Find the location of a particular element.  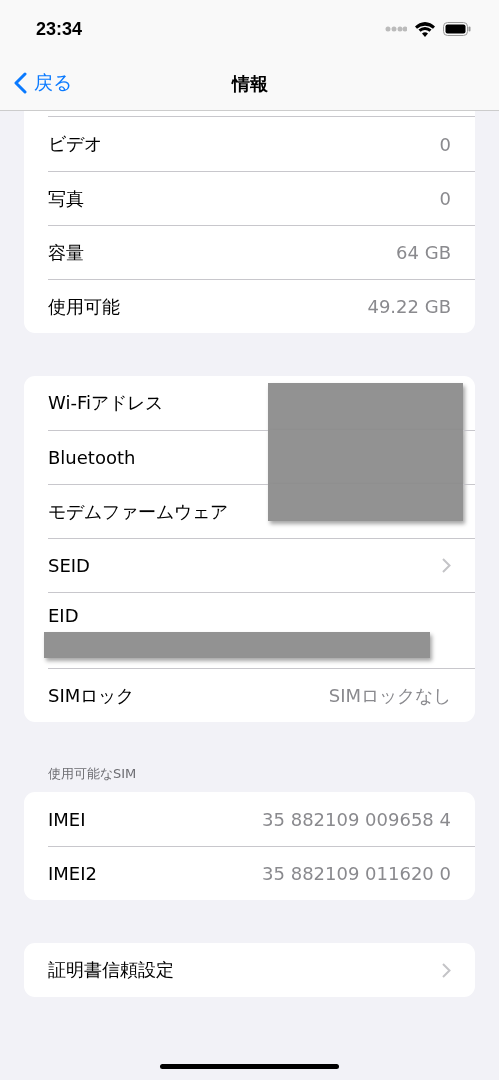

row-label: IMEI is located at coordinates (67, 819).